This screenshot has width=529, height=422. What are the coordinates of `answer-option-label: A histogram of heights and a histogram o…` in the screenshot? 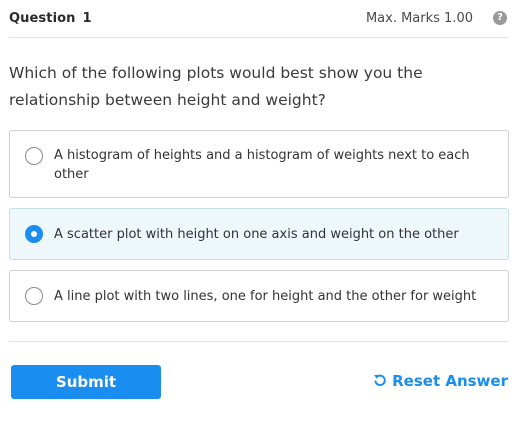 It's located at (262, 165).